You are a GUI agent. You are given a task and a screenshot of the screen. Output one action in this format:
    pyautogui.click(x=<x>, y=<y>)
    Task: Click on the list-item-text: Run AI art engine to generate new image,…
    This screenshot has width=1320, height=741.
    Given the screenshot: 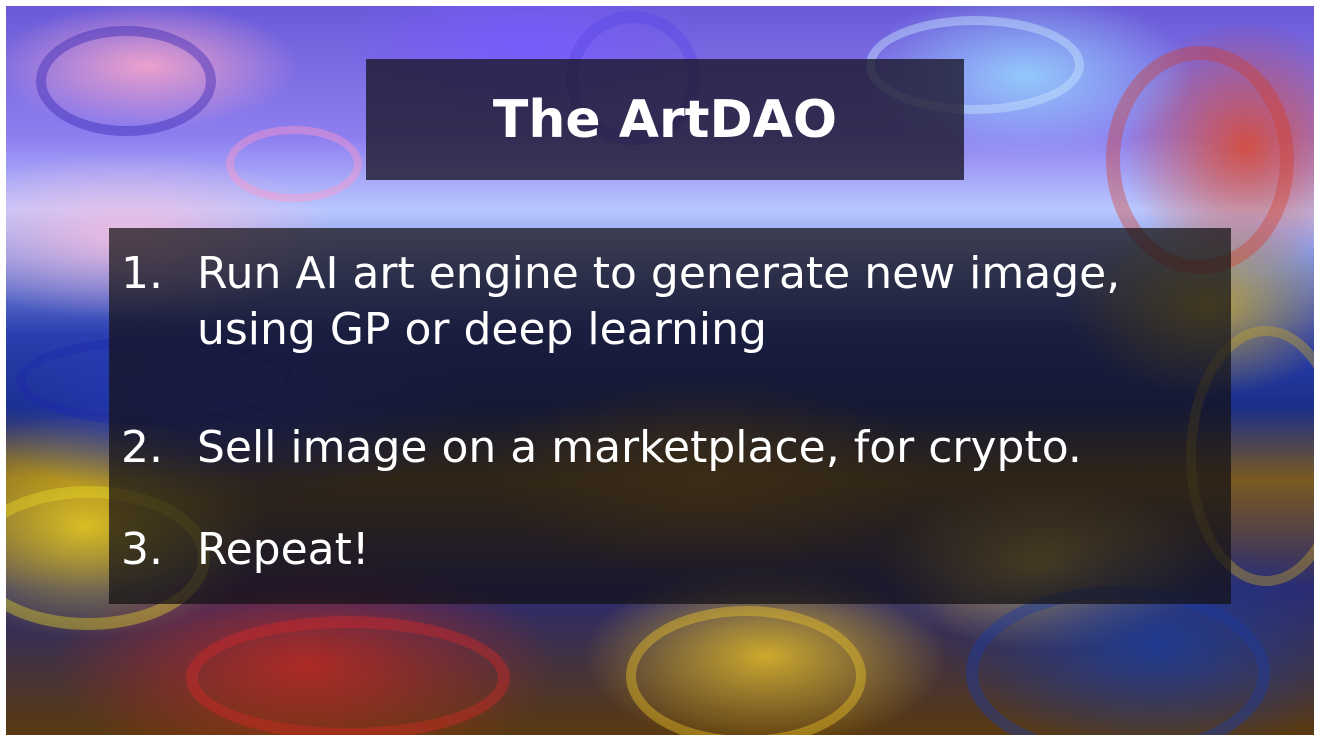 What is the action you would take?
    pyautogui.click(x=659, y=301)
    